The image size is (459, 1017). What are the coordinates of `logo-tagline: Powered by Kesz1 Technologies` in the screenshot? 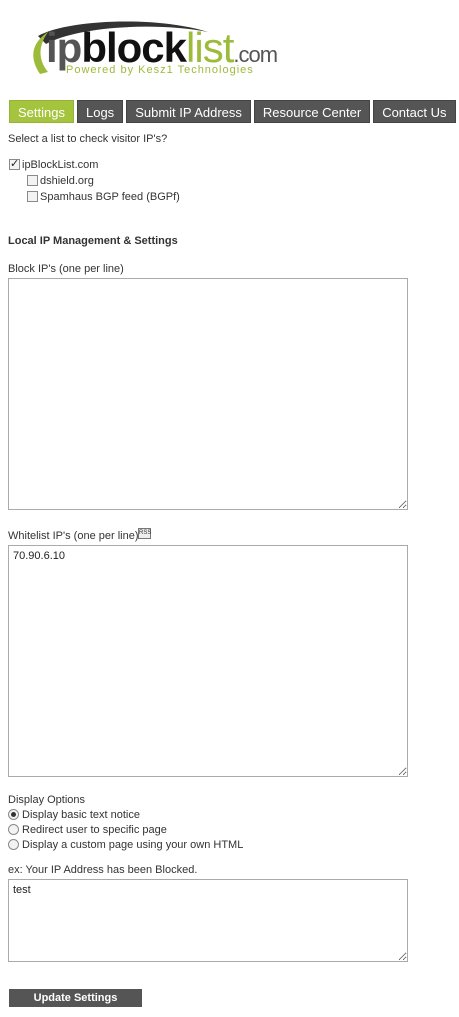 It's located at (160, 70).